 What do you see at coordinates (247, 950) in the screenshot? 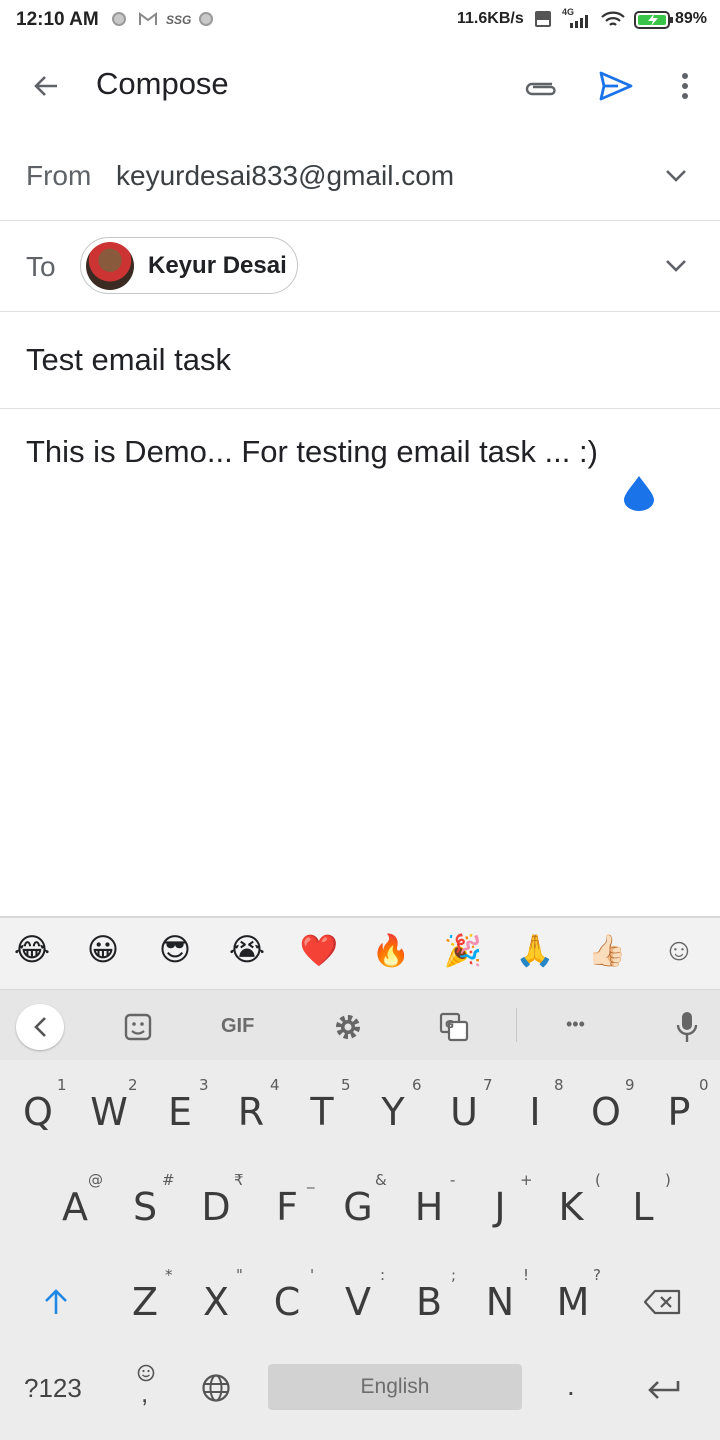
I see `emoji-key: 😭` at bounding box center [247, 950].